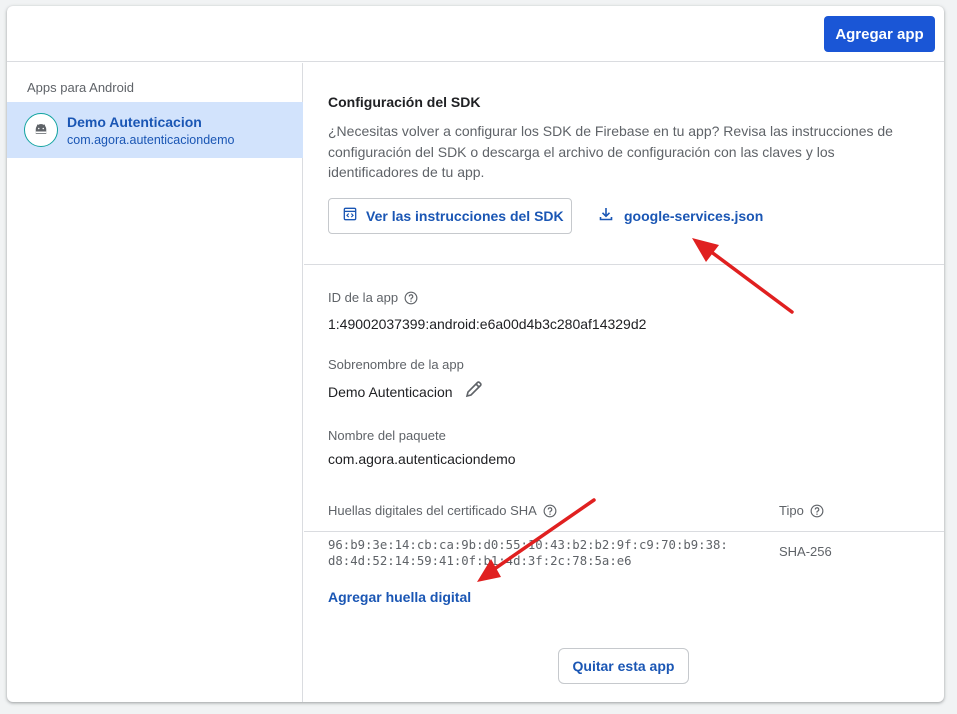 This screenshot has height=714, width=957. Describe the element at coordinates (475, 34) in the screenshot. I see `card-header: Agregar app` at that location.